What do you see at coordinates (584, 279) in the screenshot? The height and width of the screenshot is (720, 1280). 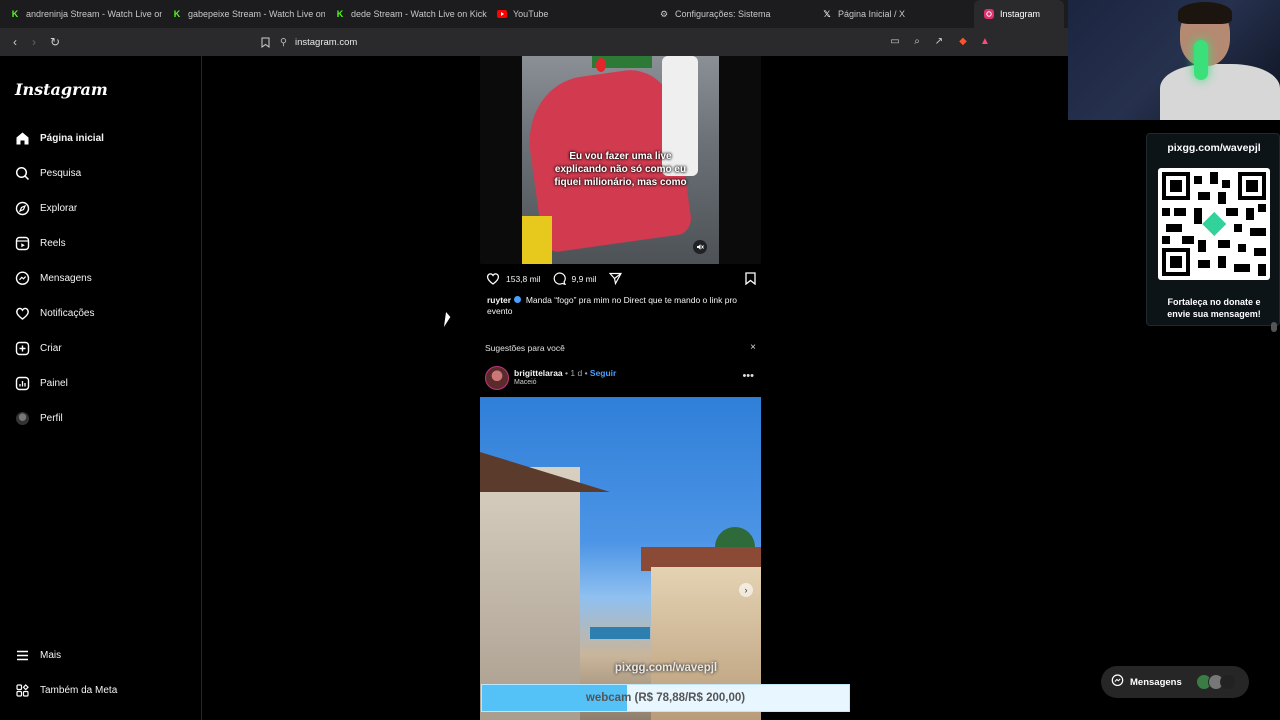 I see `comment-count: 9,9 mil` at bounding box center [584, 279].